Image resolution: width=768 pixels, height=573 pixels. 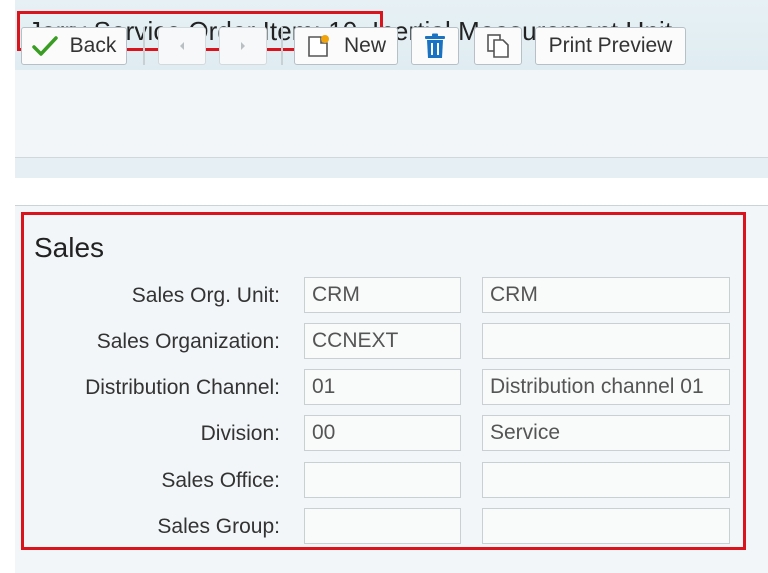 I want to click on trash-icon, so click(x=435, y=45).